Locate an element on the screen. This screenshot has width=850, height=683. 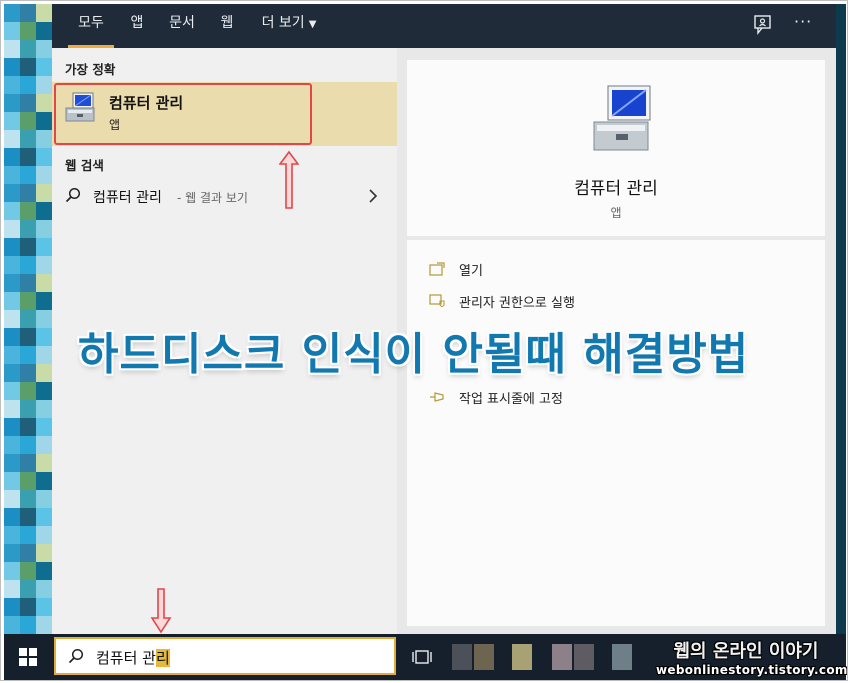
windows-start-icon is located at coordinates (28, 657).